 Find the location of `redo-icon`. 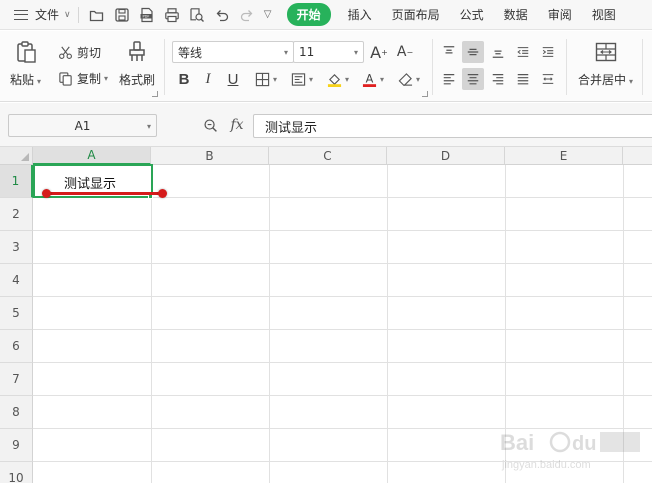

redo-icon is located at coordinates (247, 15).